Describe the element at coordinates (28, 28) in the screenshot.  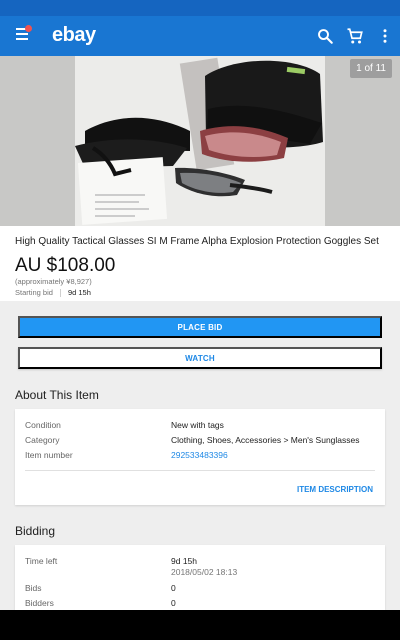
I see `notification-dot` at that location.